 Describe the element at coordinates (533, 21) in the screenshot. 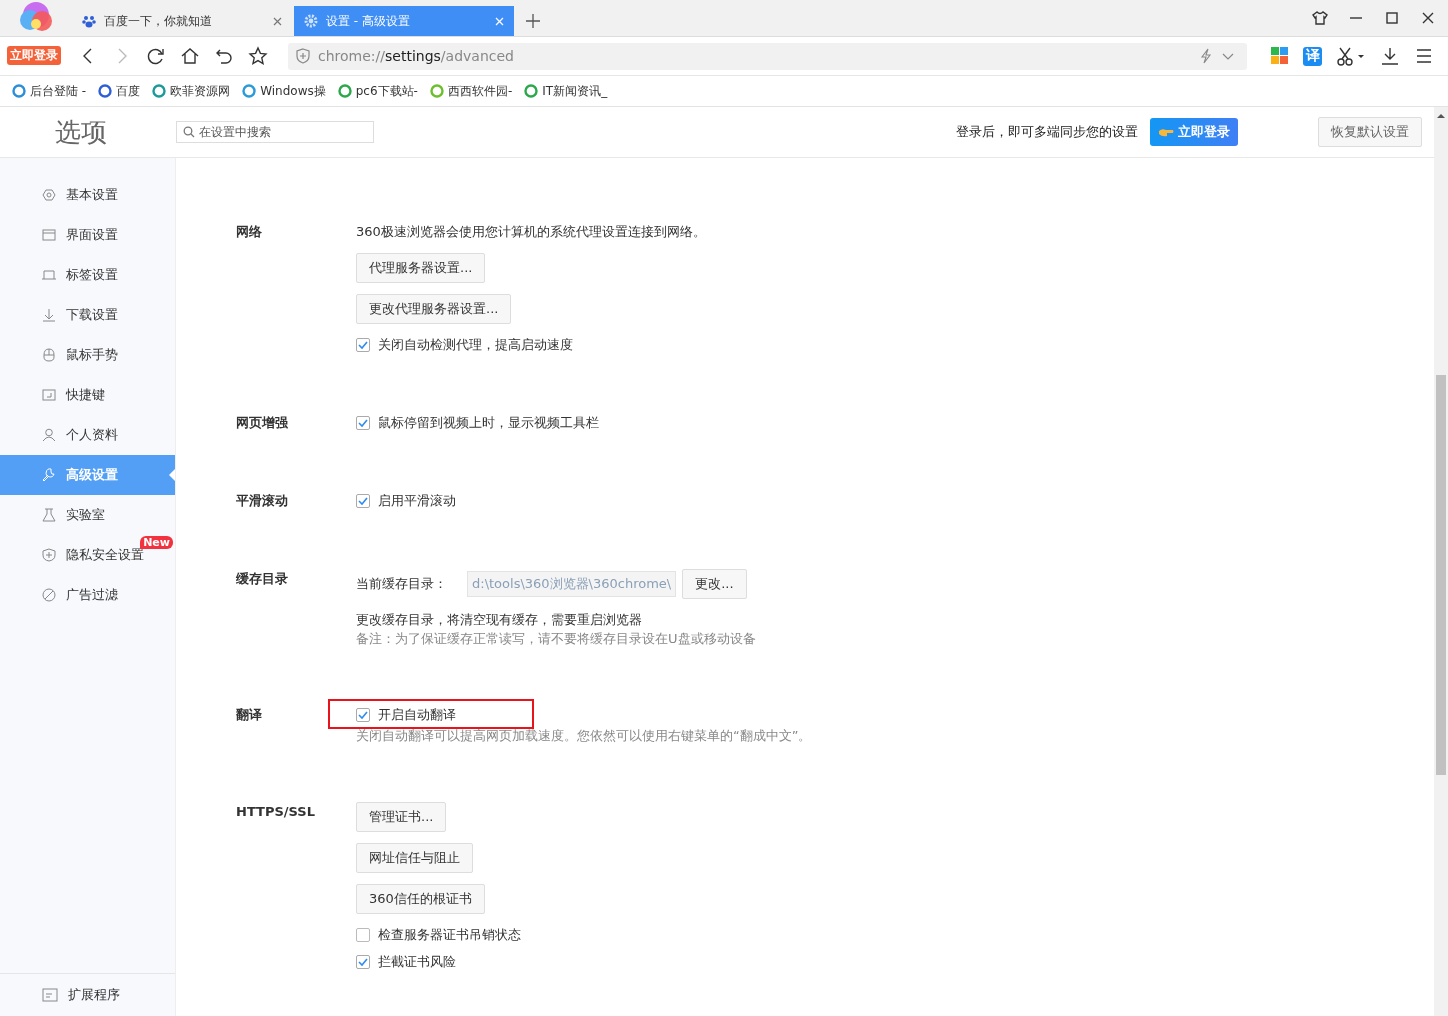

I see `new-tab-icon` at that location.